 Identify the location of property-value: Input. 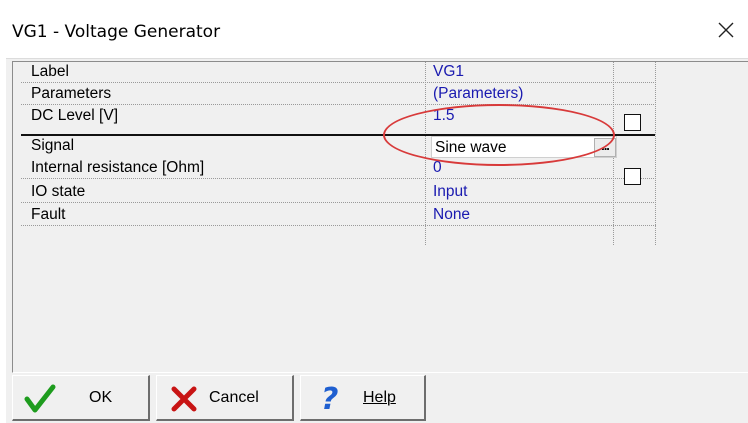
(450, 192).